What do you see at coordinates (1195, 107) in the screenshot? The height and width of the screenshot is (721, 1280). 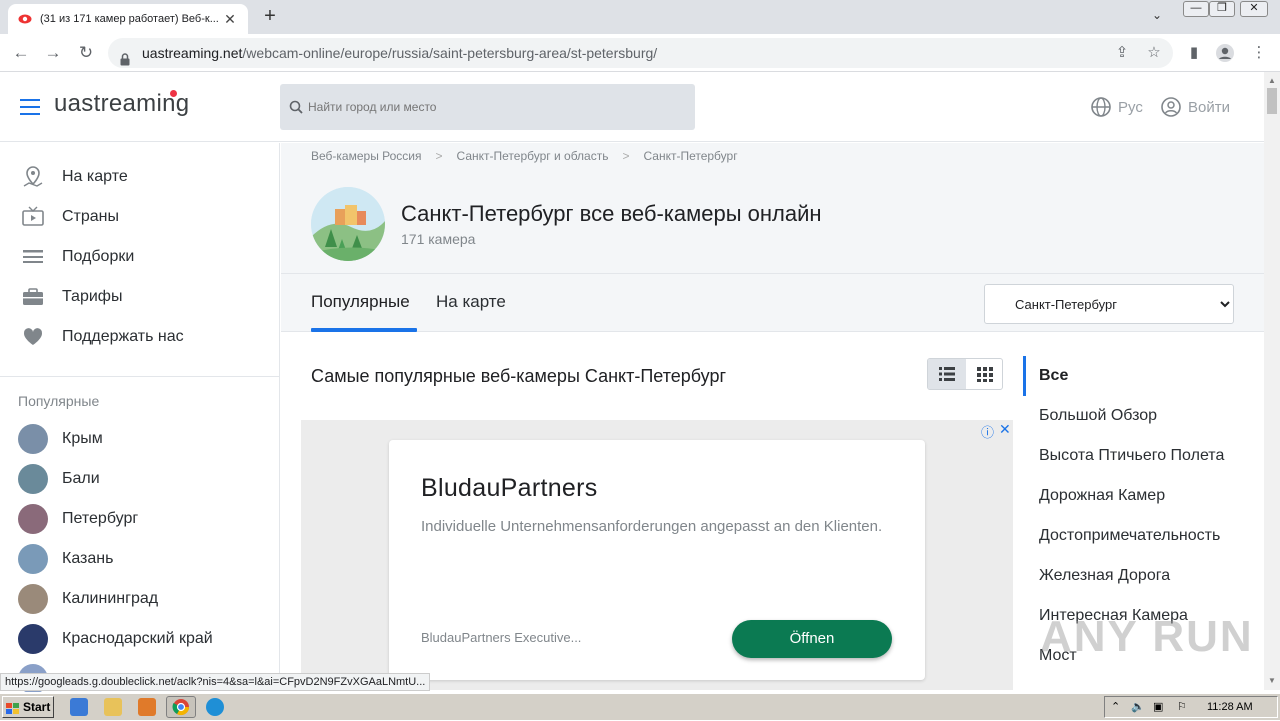 I see `login-button: Войти` at bounding box center [1195, 107].